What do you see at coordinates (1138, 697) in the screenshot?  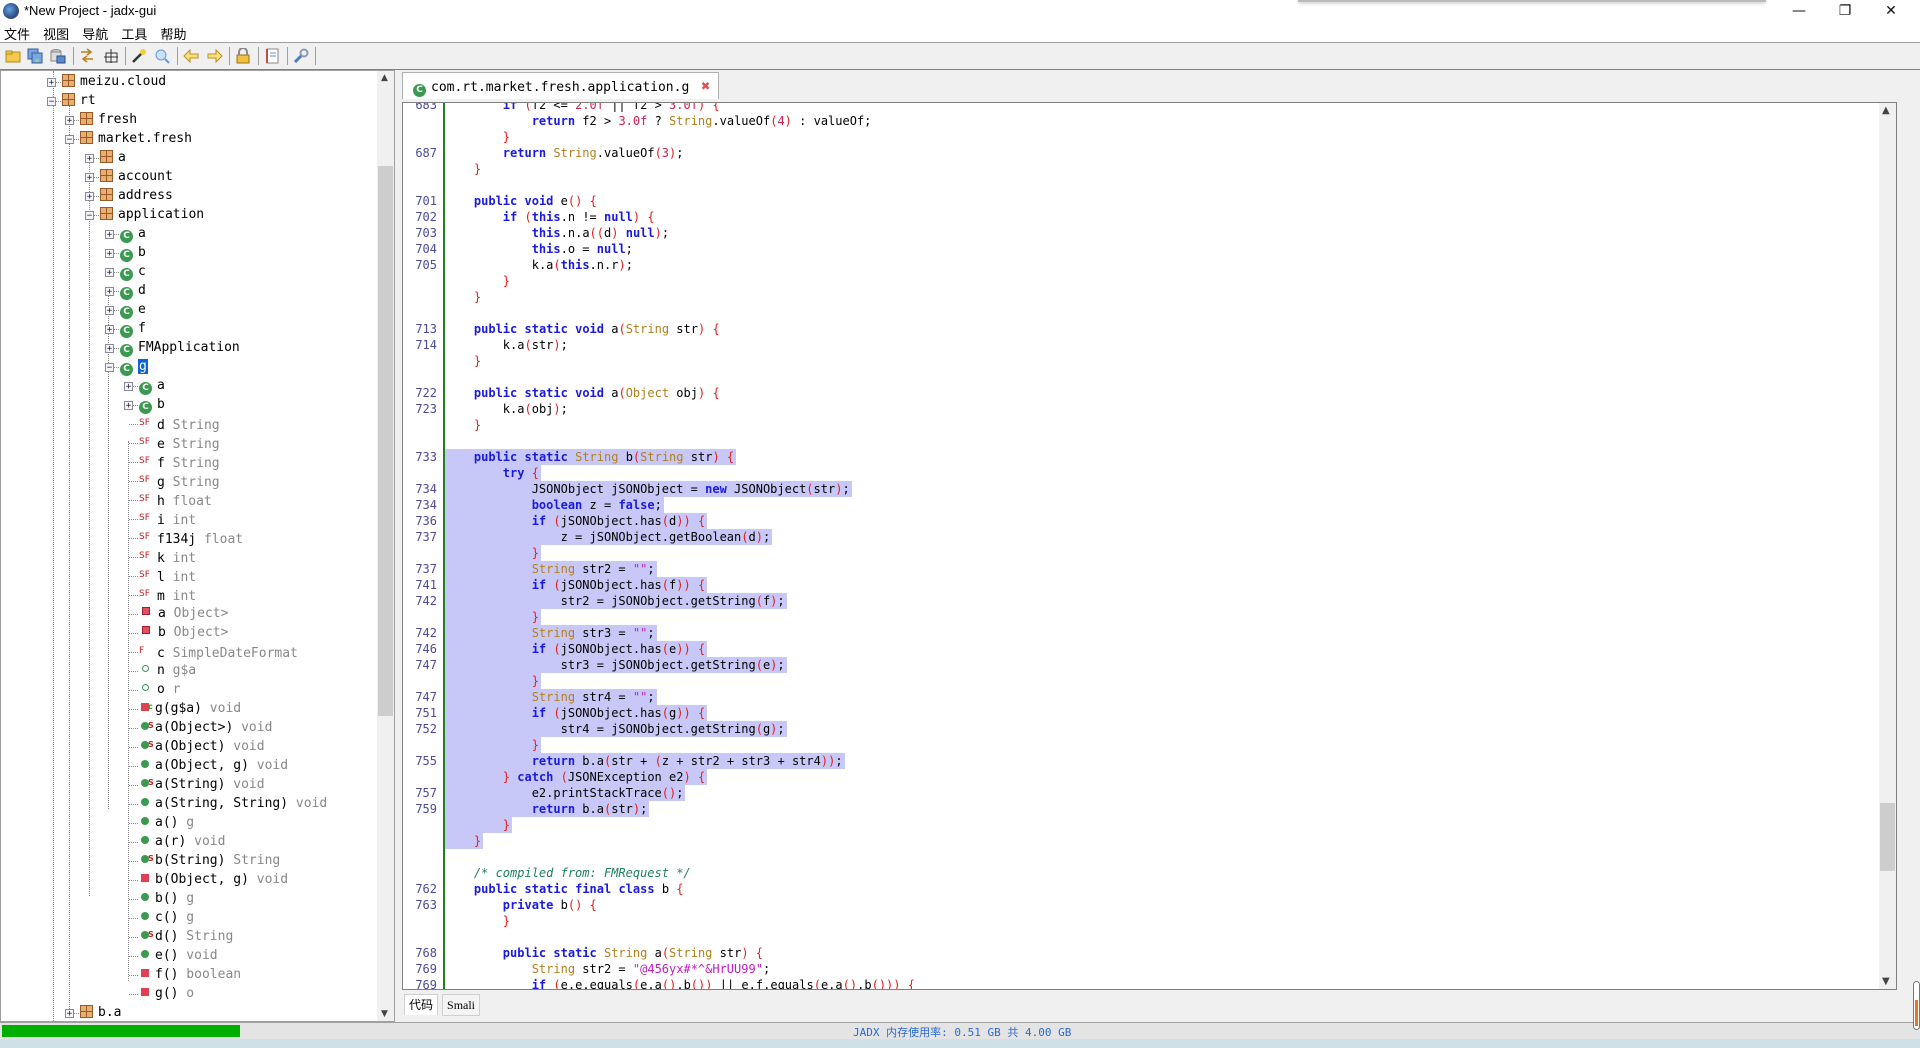 I see `code-line: 747 String str4 = "";` at bounding box center [1138, 697].